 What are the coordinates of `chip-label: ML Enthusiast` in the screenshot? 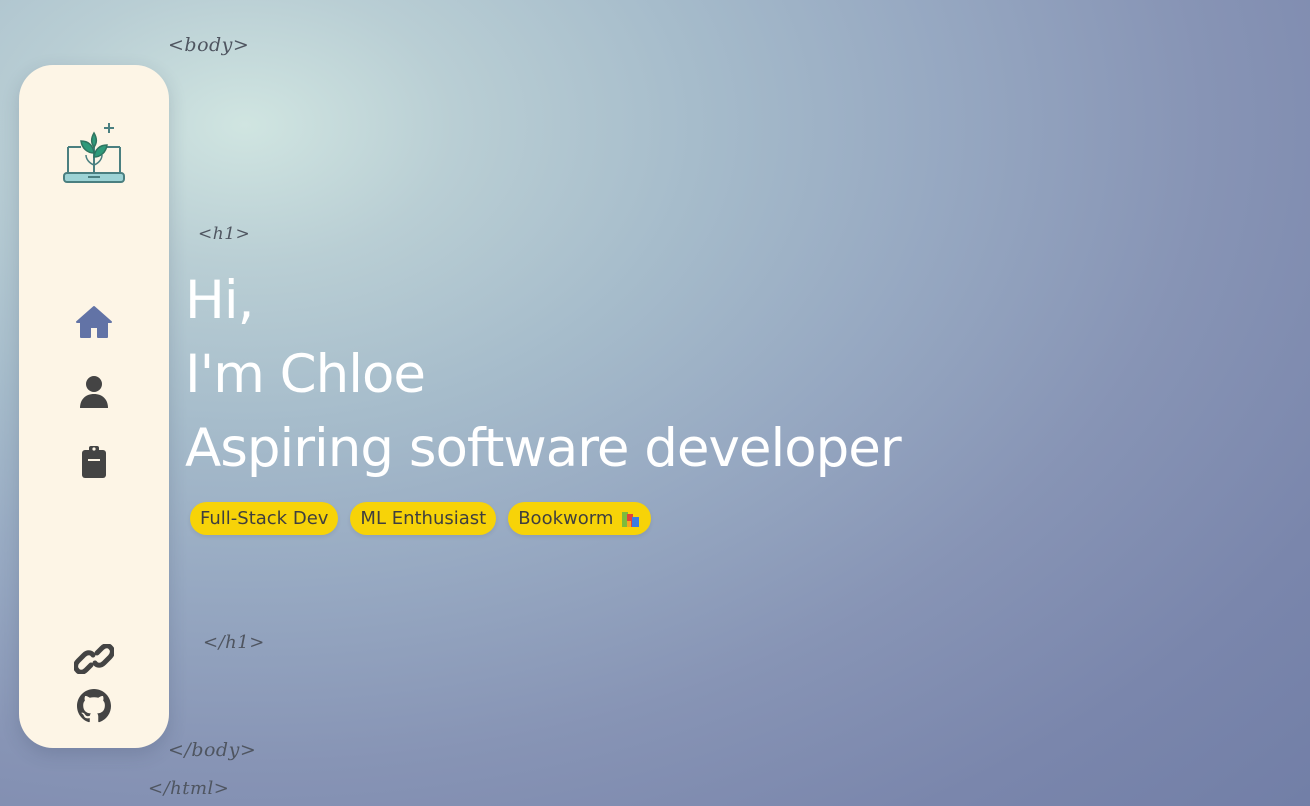 It's located at (423, 518).